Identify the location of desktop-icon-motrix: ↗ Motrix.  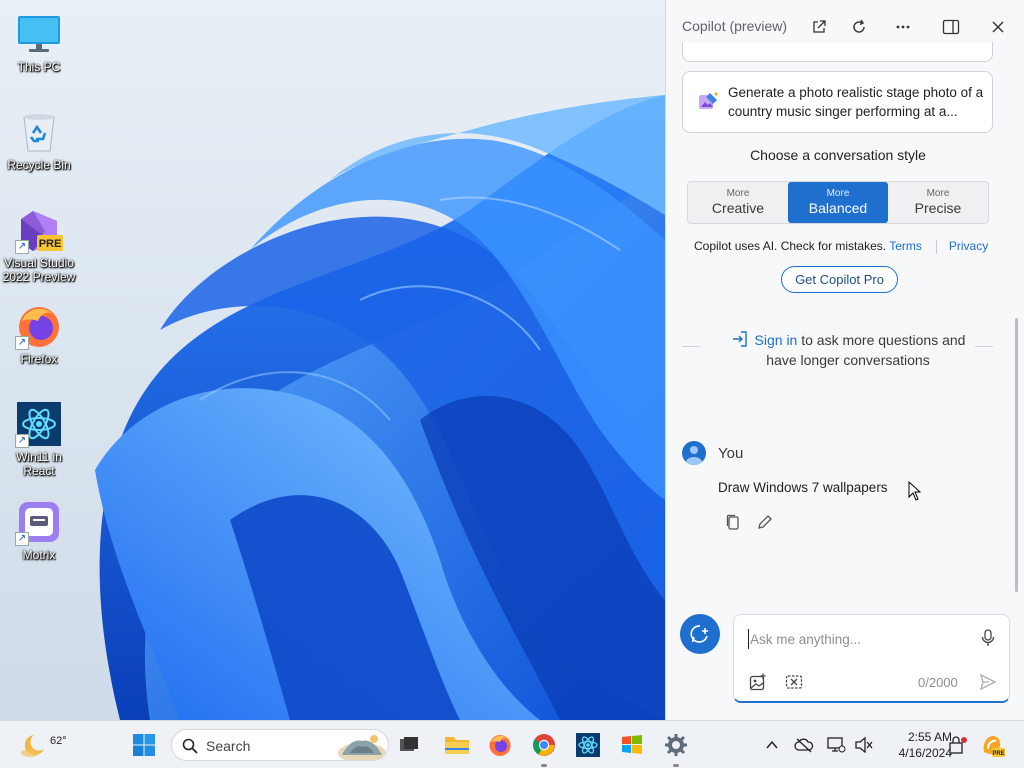
(39, 530).